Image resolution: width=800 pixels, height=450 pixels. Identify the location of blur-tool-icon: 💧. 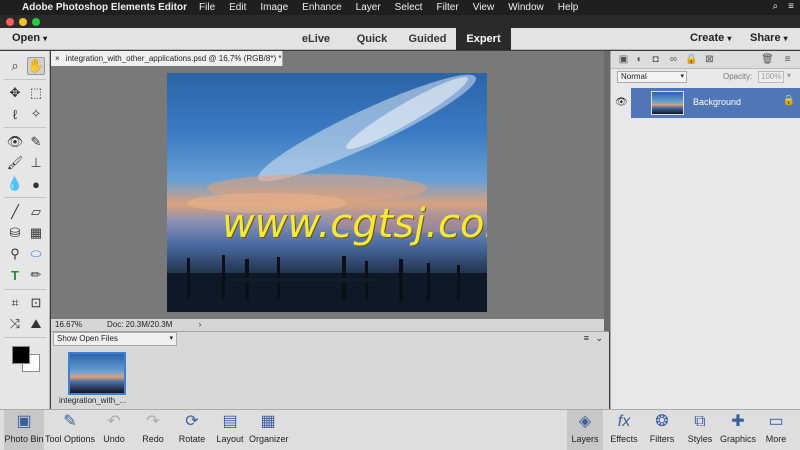
(15, 184).